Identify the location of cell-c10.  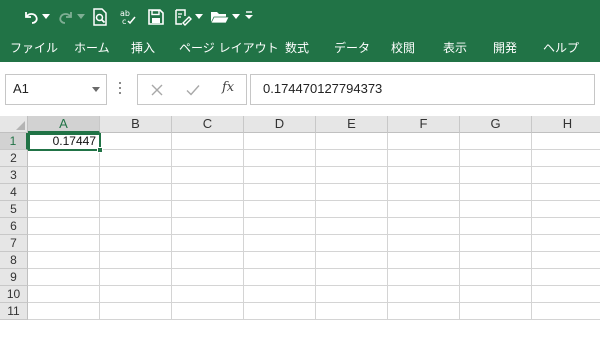
(208, 294).